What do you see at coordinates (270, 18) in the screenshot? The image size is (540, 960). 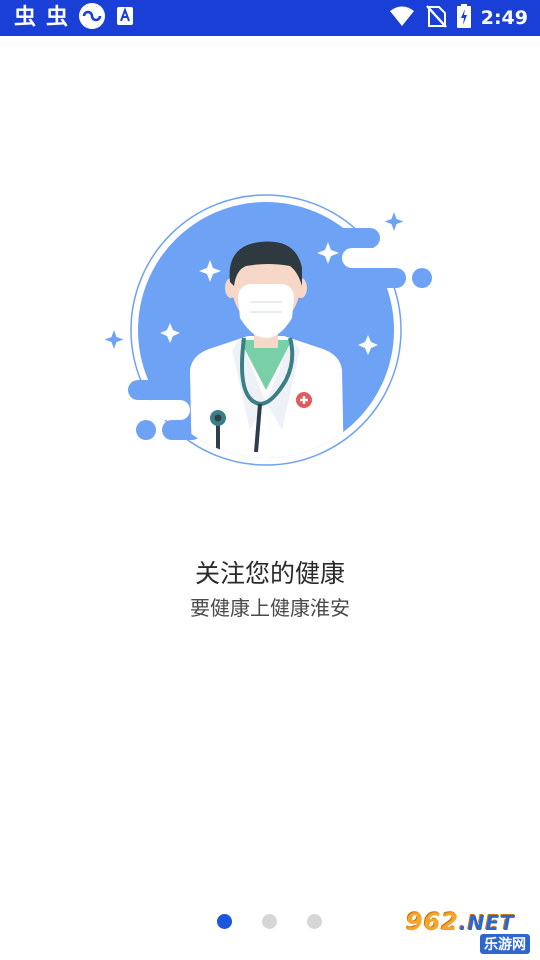 I see `status-bar: 虫 虫 2:49` at bounding box center [270, 18].